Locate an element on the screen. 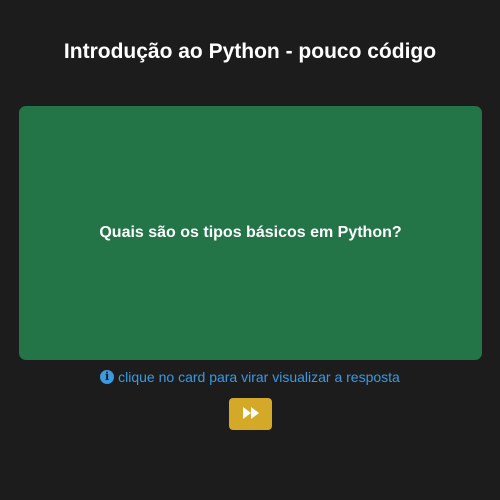 The height and width of the screenshot is (500, 500). next-card-button is located at coordinates (250, 414).